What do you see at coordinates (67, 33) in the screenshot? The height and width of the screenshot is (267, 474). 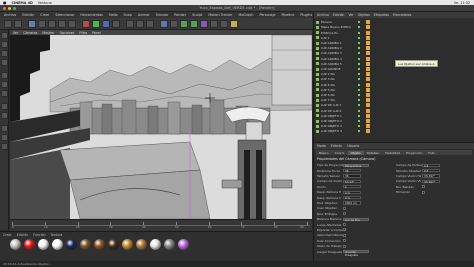 I see `viewport-menu-opciones: Opciones` at bounding box center [67, 33].